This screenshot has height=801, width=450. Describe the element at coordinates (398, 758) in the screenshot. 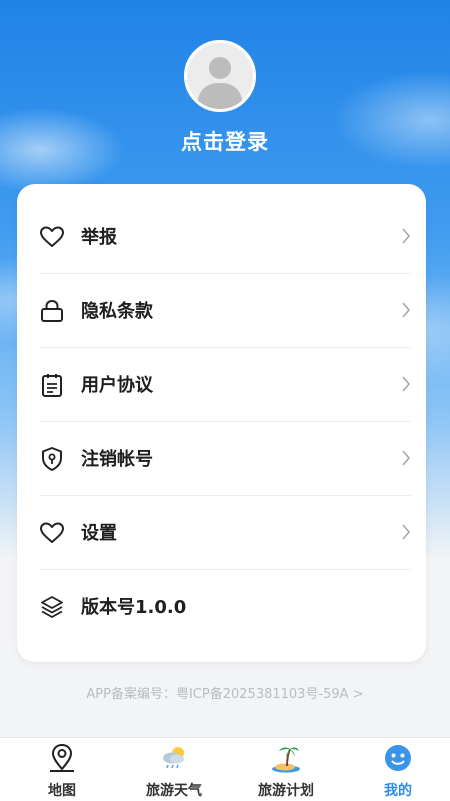

I see `smiley-icon` at that location.